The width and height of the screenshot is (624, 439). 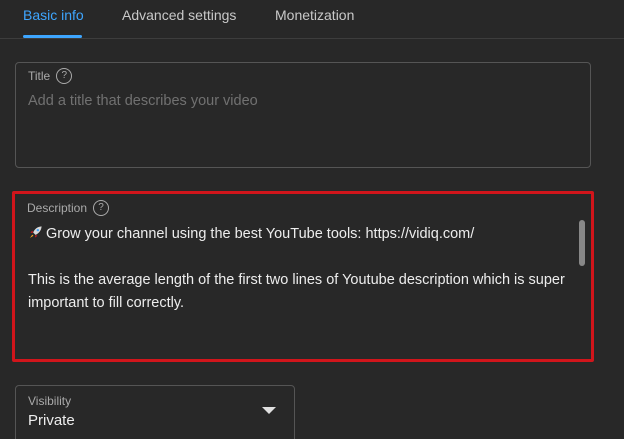 I want to click on visibility-value: Private, so click(x=51, y=420).